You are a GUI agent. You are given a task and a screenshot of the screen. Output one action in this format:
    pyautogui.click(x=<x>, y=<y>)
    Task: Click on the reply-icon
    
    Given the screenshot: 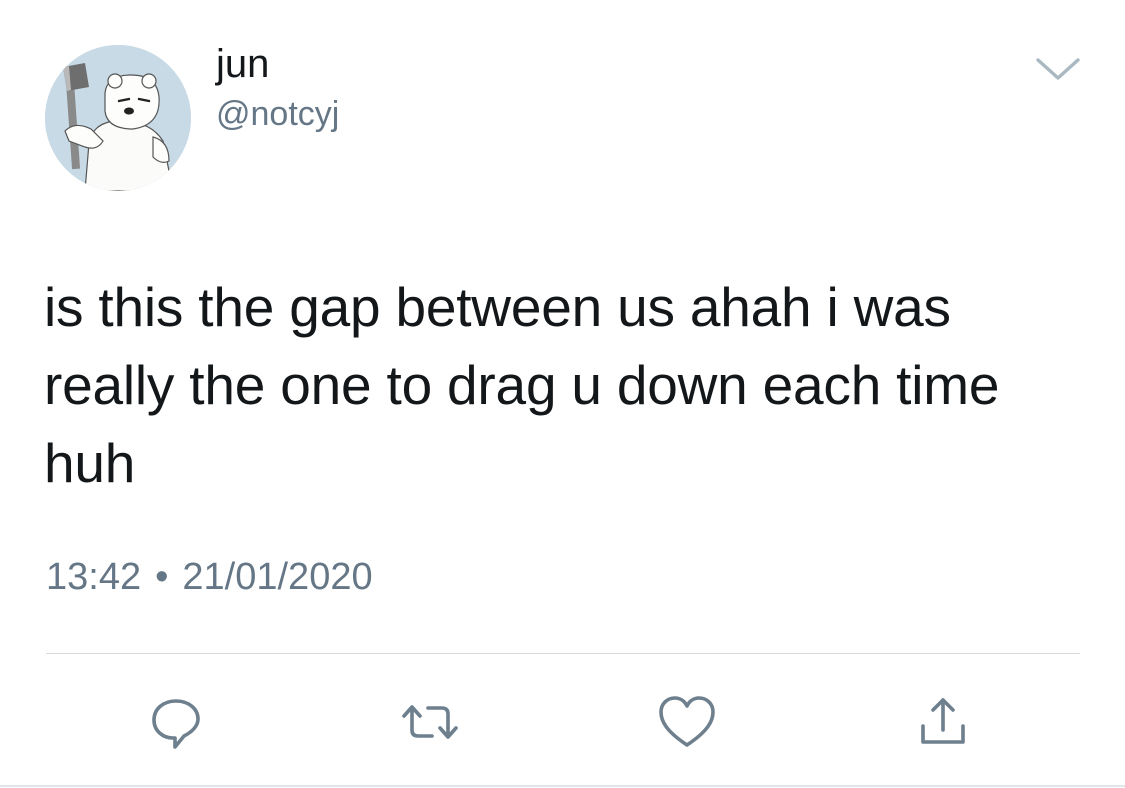 What is the action you would take?
    pyautogui.click(x=176, y=724)
    